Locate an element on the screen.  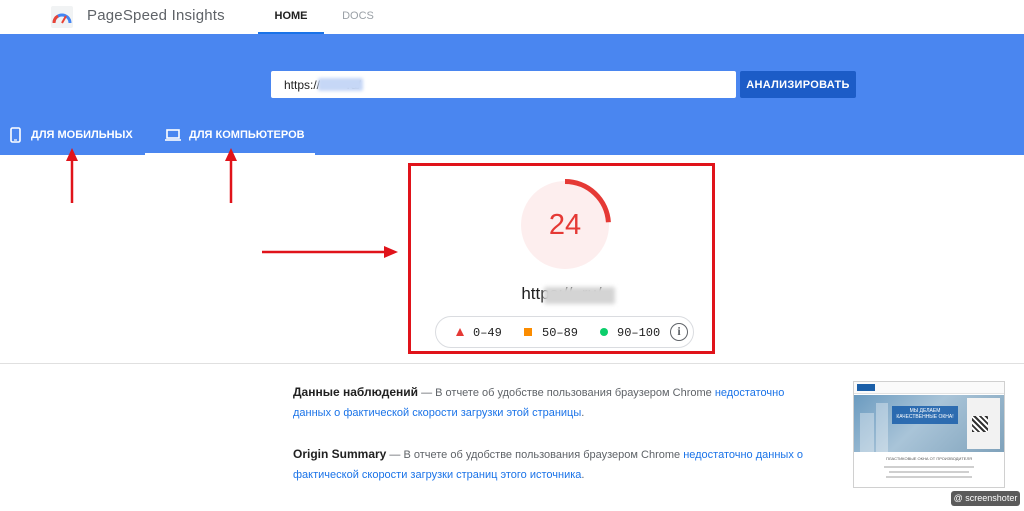
thumbnail-header is located at coordinates (929, 388).